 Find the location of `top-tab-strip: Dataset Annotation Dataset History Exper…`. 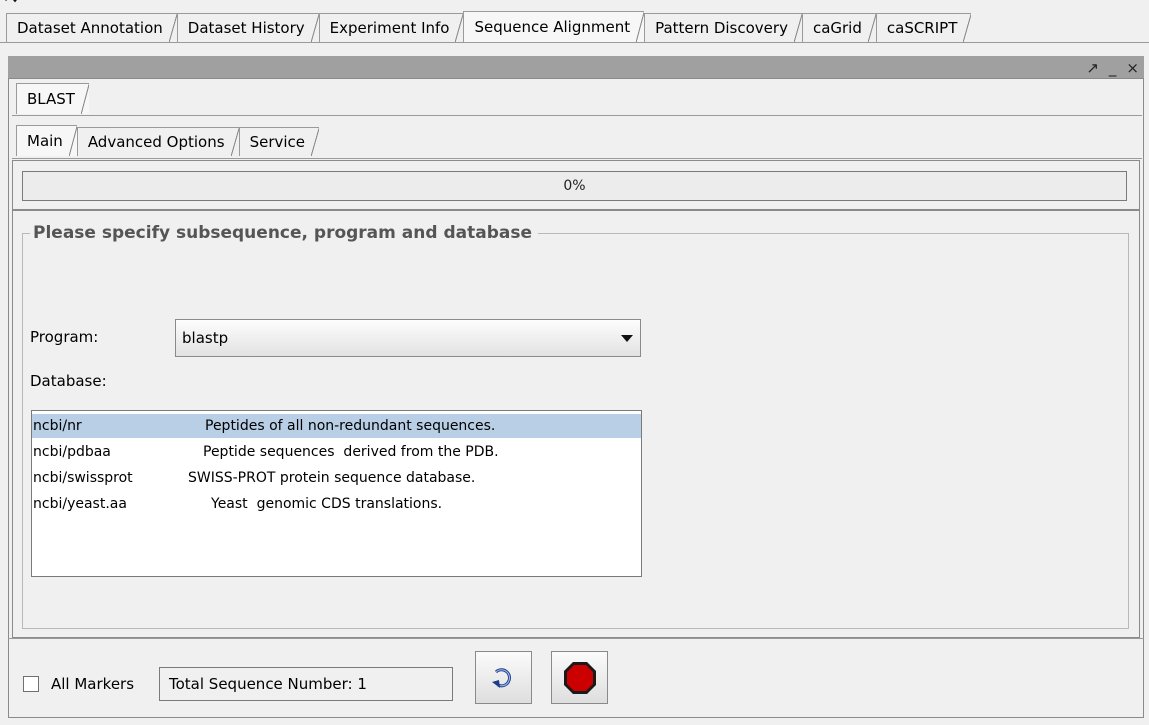

top-tab-strip: Dataset Annotation Dataset History Exper… is located at coordinates (489, 26).